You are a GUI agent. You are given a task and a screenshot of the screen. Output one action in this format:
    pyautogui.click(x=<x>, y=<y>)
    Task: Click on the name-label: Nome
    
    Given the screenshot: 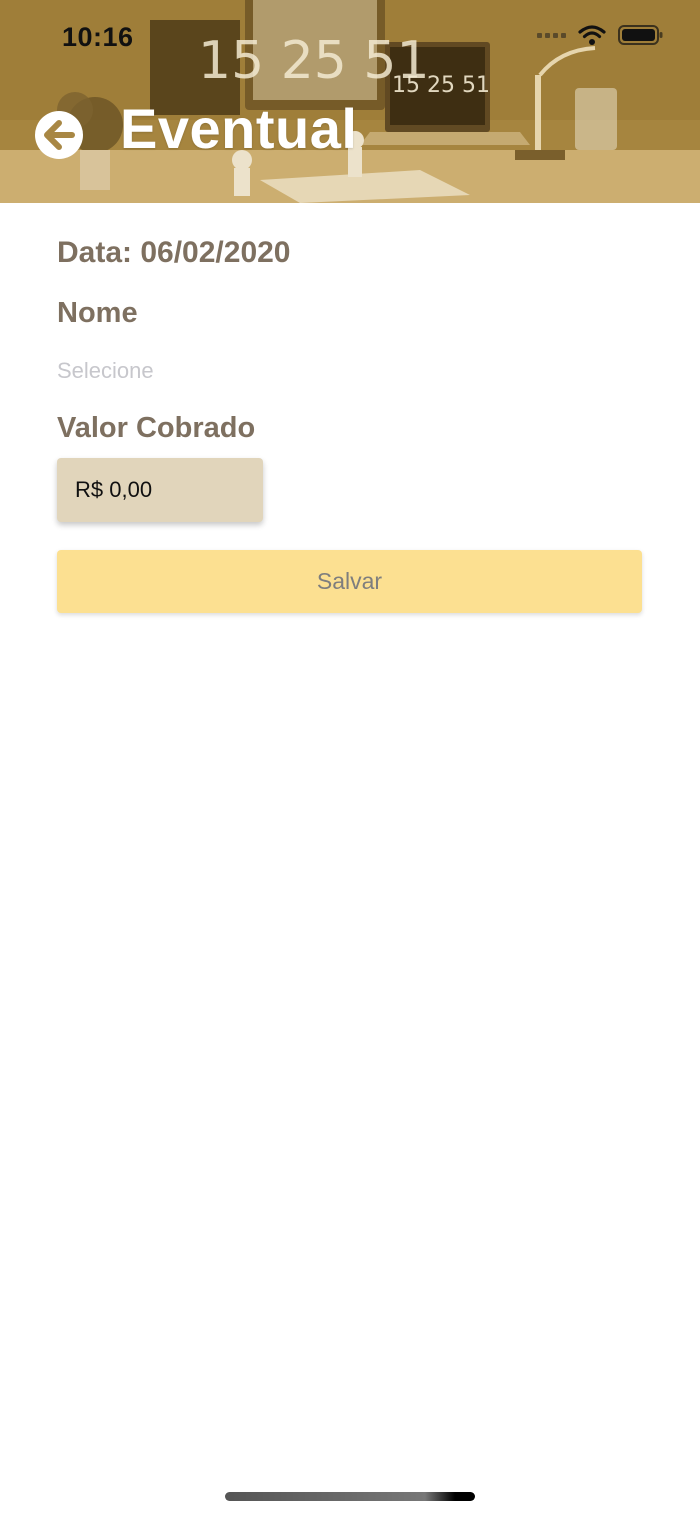 What is the action you would take?
    pyautogui.click(x=97, y=313)
    